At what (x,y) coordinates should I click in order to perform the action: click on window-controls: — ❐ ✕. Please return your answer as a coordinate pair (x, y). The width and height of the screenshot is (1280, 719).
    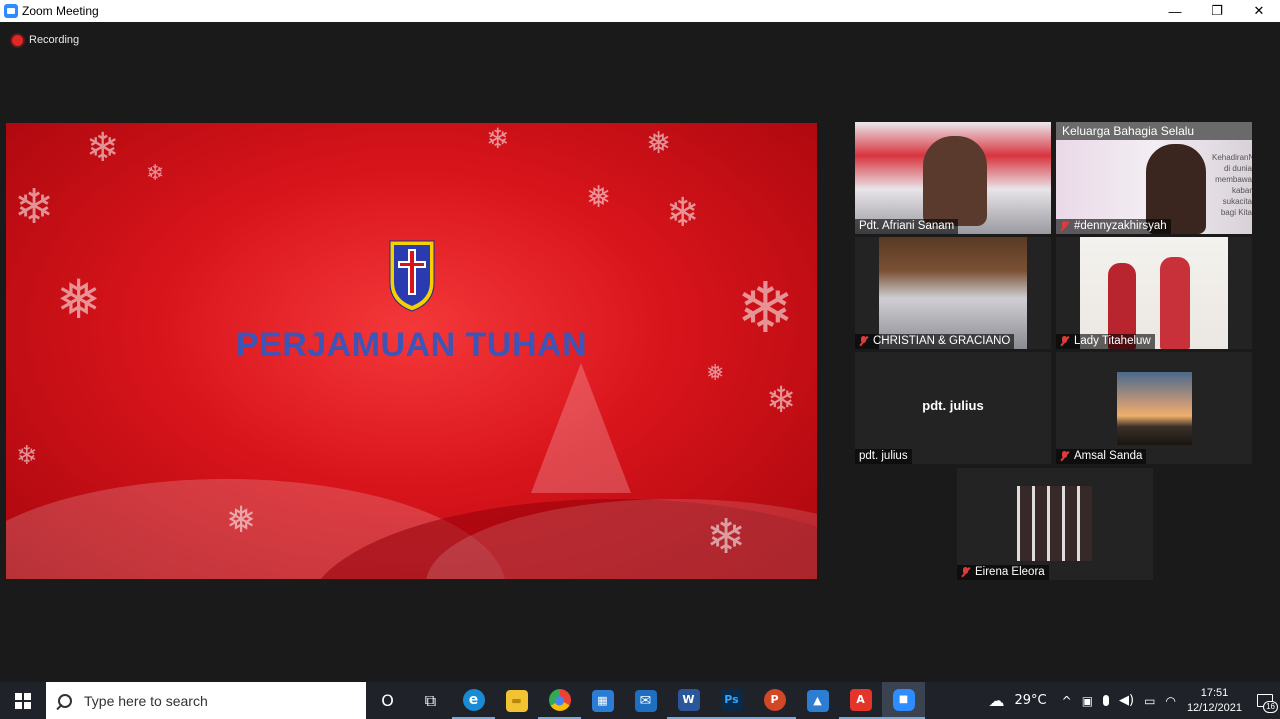
    Looking at the image, I should click on (1217, 11).